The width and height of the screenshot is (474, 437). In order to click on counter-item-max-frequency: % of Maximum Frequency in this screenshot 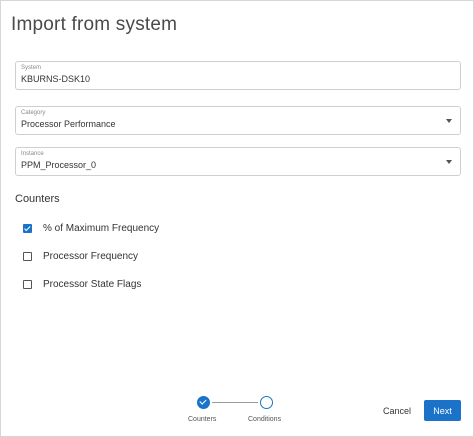, I will do `click(91, 228)`.